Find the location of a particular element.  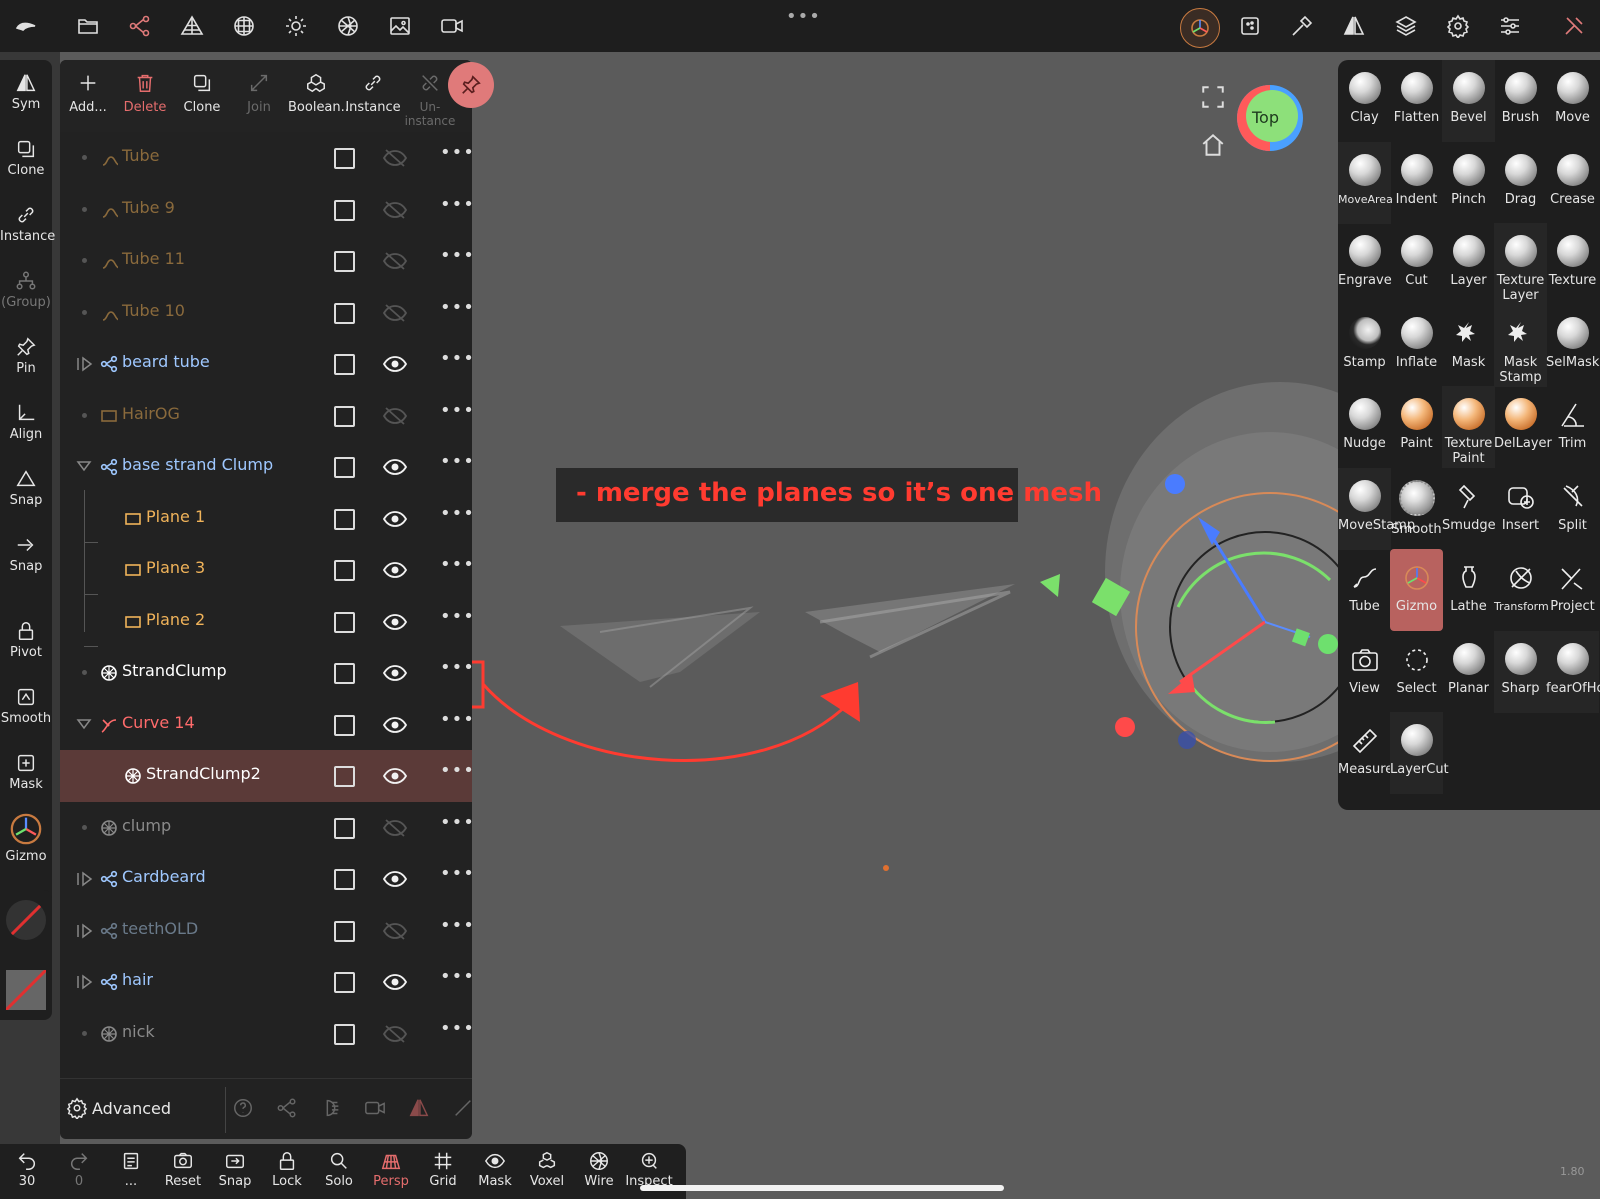

tool-drag: Drag is located at coordinates (1520, 183).